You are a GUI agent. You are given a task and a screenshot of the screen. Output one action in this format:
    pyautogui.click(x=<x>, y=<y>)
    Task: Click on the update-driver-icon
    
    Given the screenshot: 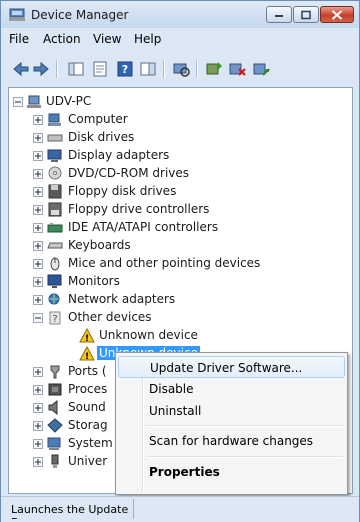 What is the action you would take?
    pyautogui.click(x=214, y=69)
    